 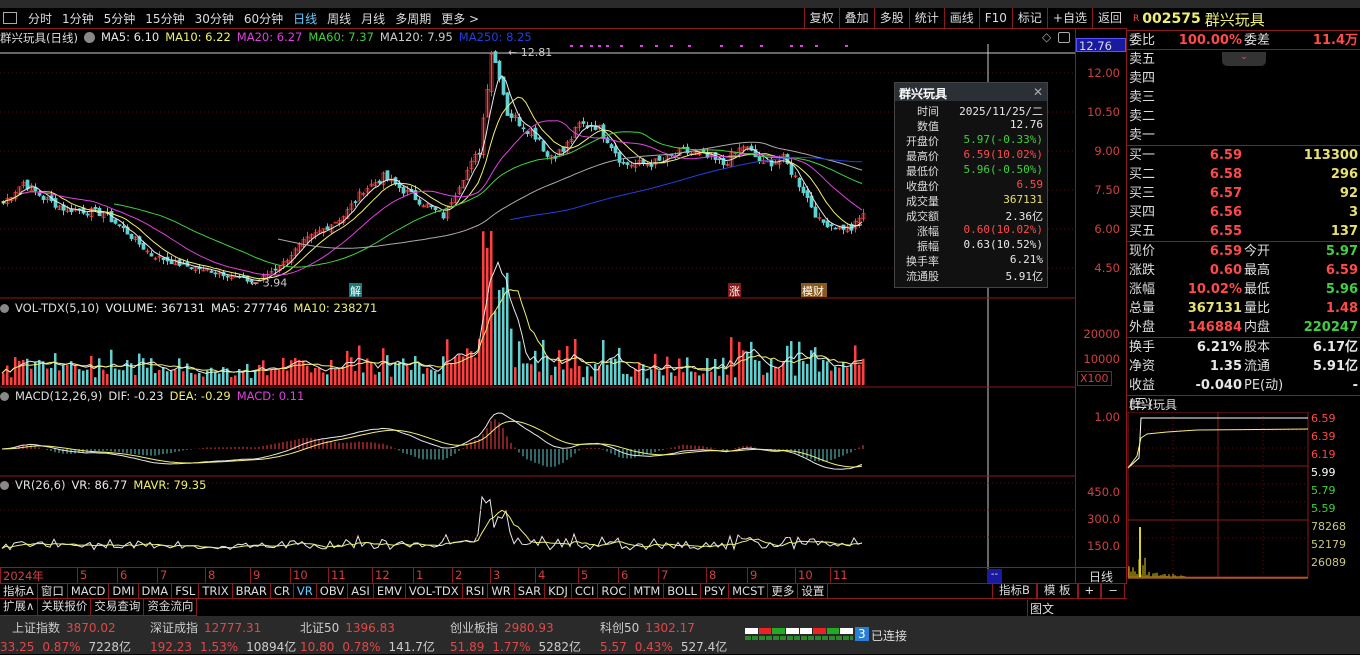 I want to click on period-10: 更多 >, so click(x=460, y=18).